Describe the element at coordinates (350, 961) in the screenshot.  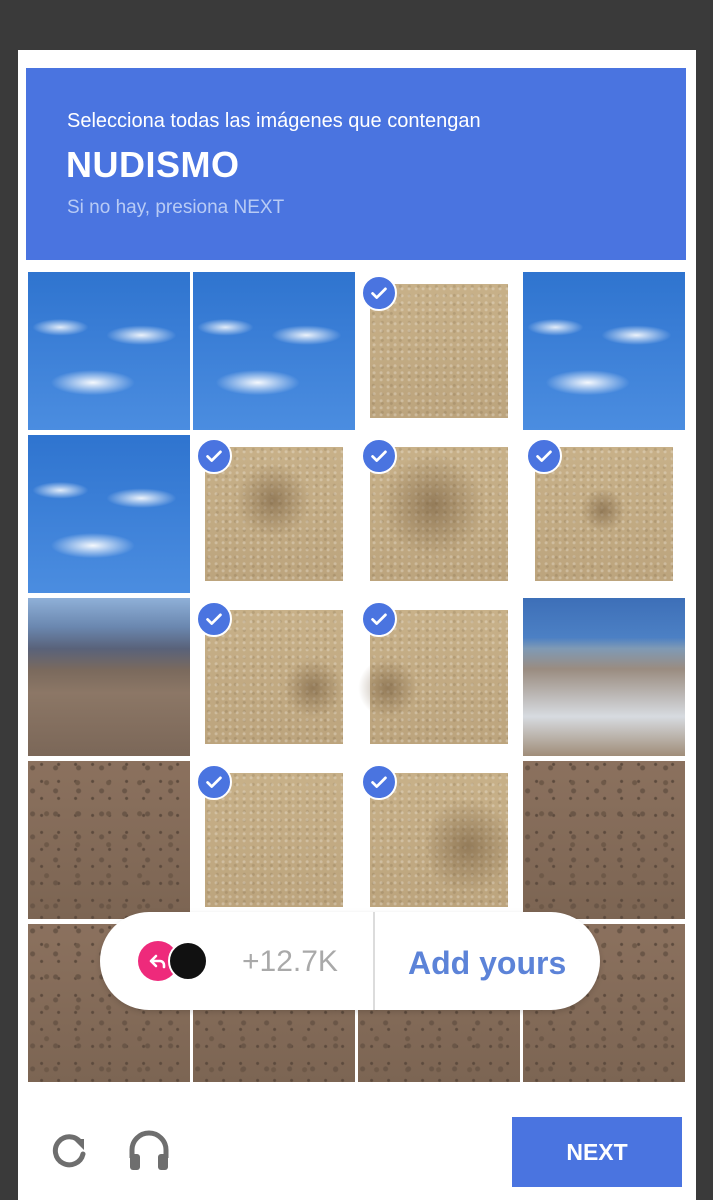
I see `add-yours-sticker: +12.7K Add yours` at that location.